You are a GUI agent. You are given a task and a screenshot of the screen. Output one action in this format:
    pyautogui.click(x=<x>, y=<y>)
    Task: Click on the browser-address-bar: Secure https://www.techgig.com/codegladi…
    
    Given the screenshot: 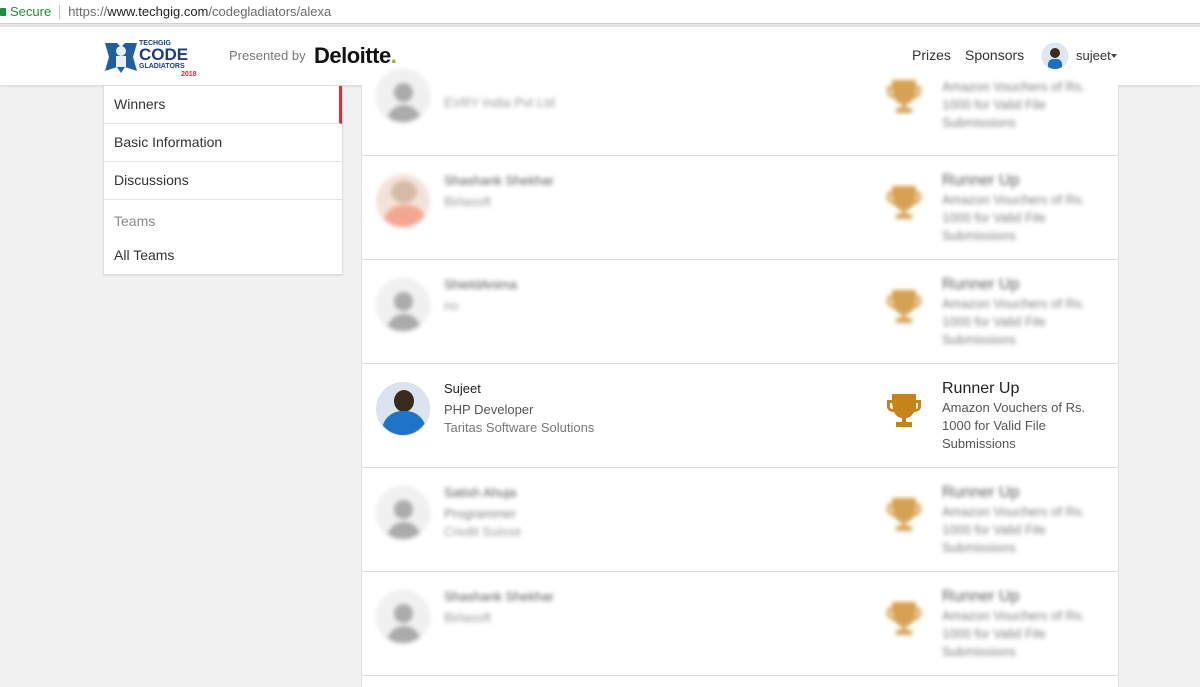 What is the action you would take?
    pyautogui.click(x=600, y=12)
    